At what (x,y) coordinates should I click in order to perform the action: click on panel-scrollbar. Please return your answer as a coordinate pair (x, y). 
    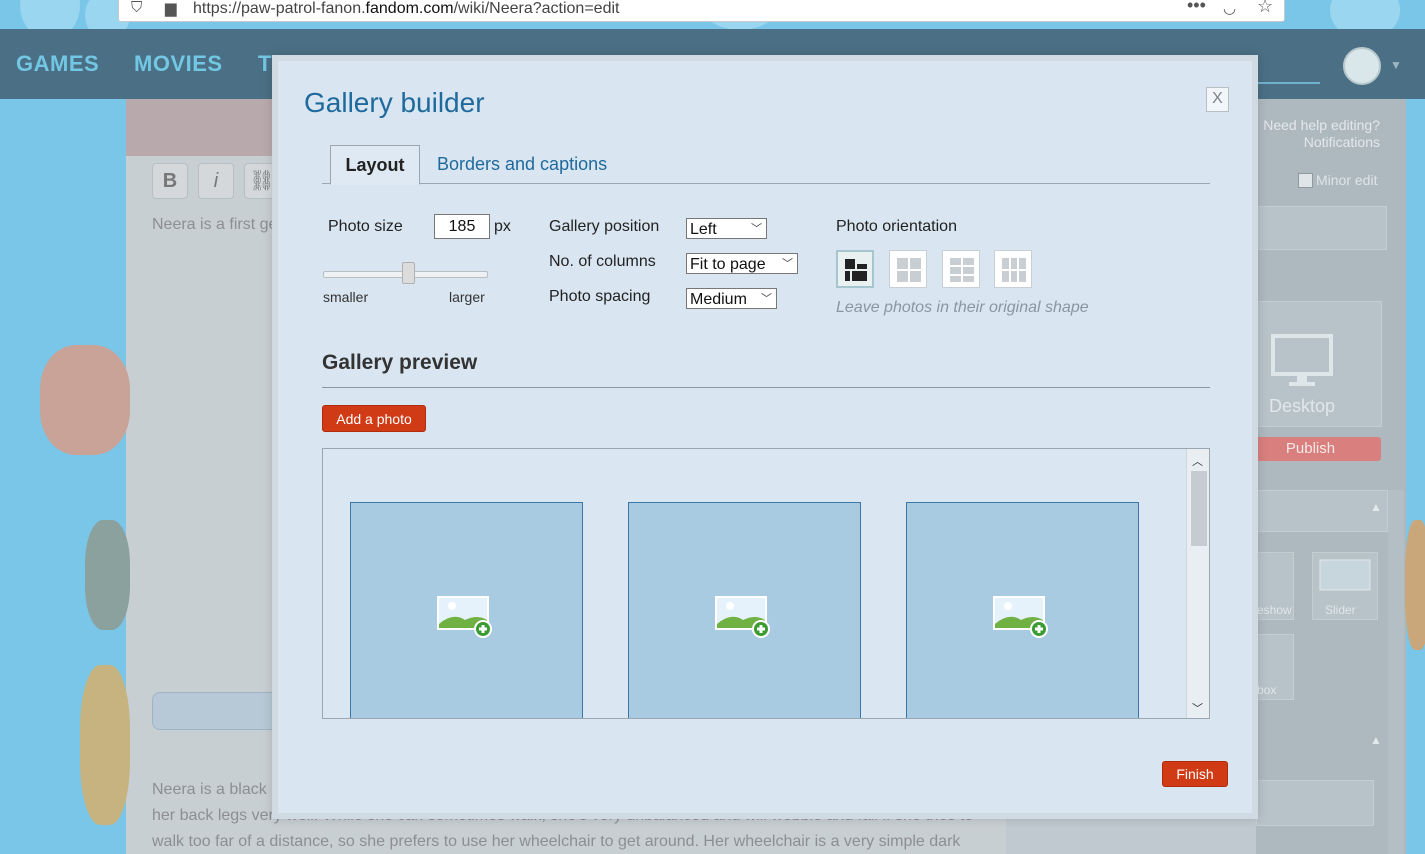
    Looking at the image, I should click on (1396, 672).